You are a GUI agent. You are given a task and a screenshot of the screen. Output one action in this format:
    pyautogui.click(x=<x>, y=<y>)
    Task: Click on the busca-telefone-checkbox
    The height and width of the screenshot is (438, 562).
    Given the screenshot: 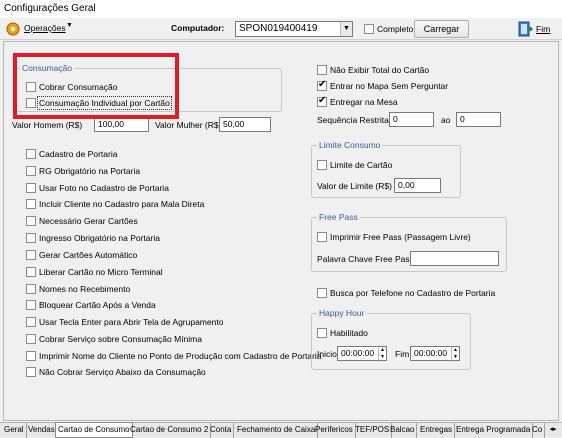 What is the action you would take?
    pyautogui.click(x=322, y=293)
    